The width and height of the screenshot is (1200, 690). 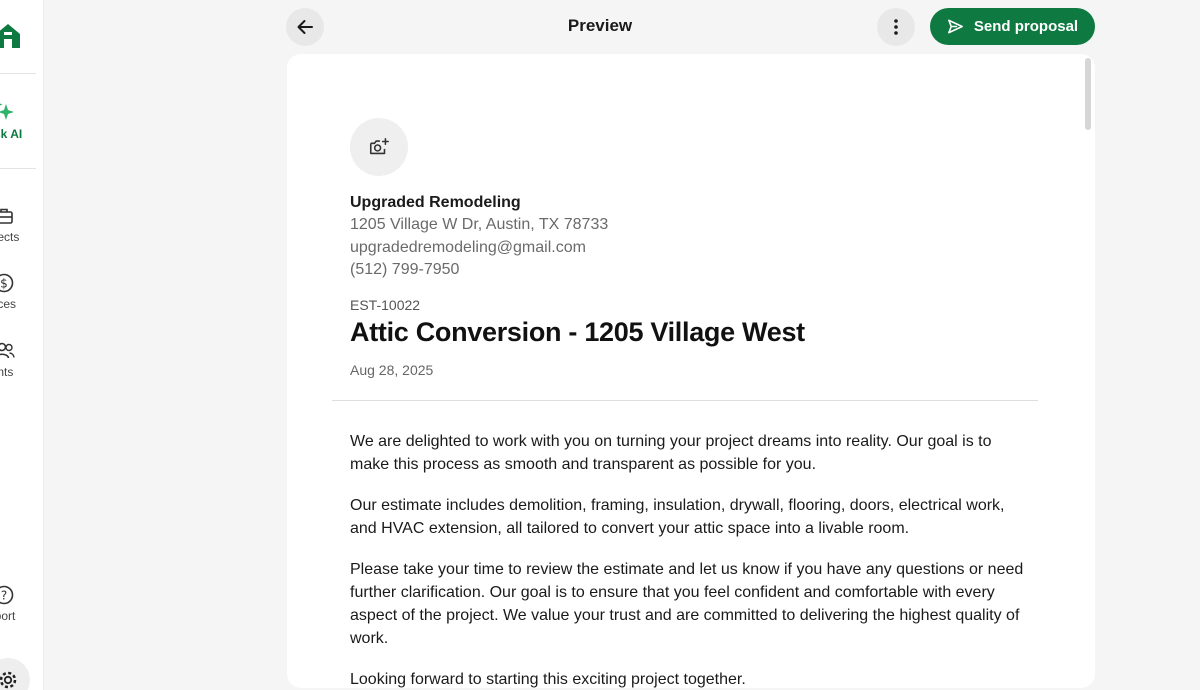 What do you see at coordinates (8, 304) in the screenshot?
I see `sidebar-item-label: oices` at bounding box center [8, 304].